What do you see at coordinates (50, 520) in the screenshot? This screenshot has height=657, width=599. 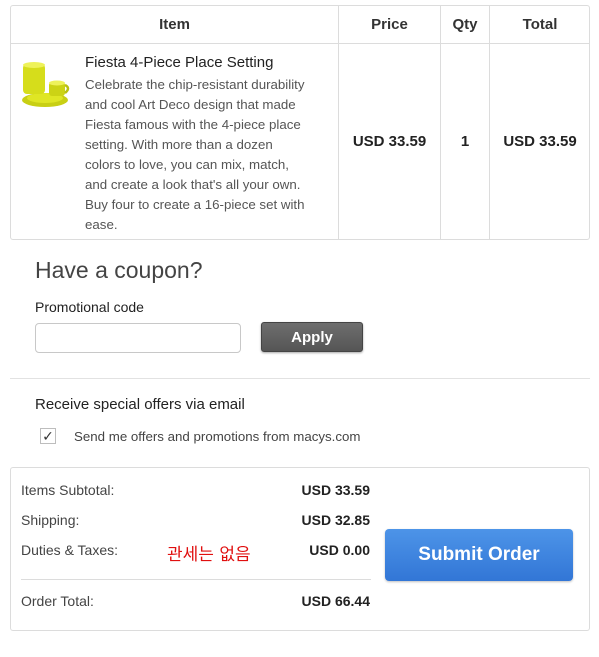 I see `shipping-label: Shipping:` at bounding box center [50, 520].